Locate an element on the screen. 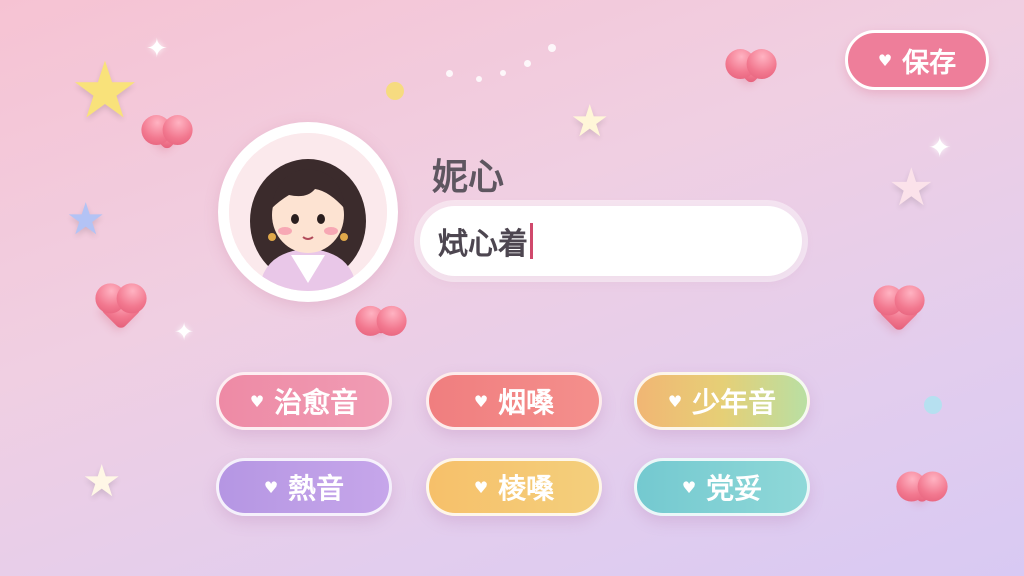 Image resolution: width=1024 pixels, height=576 pixels. white-star-icon: ★ is located at coordinates (102, 481).